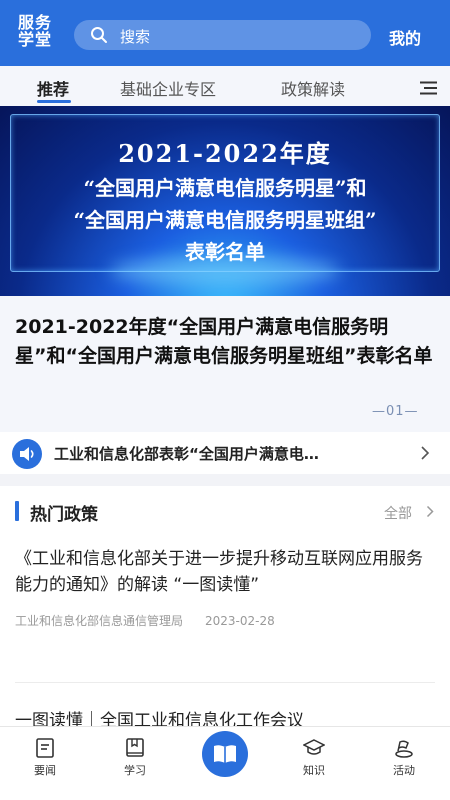  What do you see at coordinates (395, 411) in the screenshot?
I see `page-indicator: —01—` at bounding box center [395, 411].